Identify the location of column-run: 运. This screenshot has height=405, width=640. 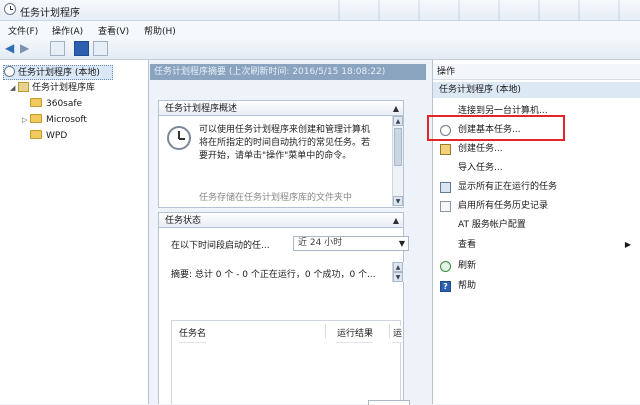
(398, 334).